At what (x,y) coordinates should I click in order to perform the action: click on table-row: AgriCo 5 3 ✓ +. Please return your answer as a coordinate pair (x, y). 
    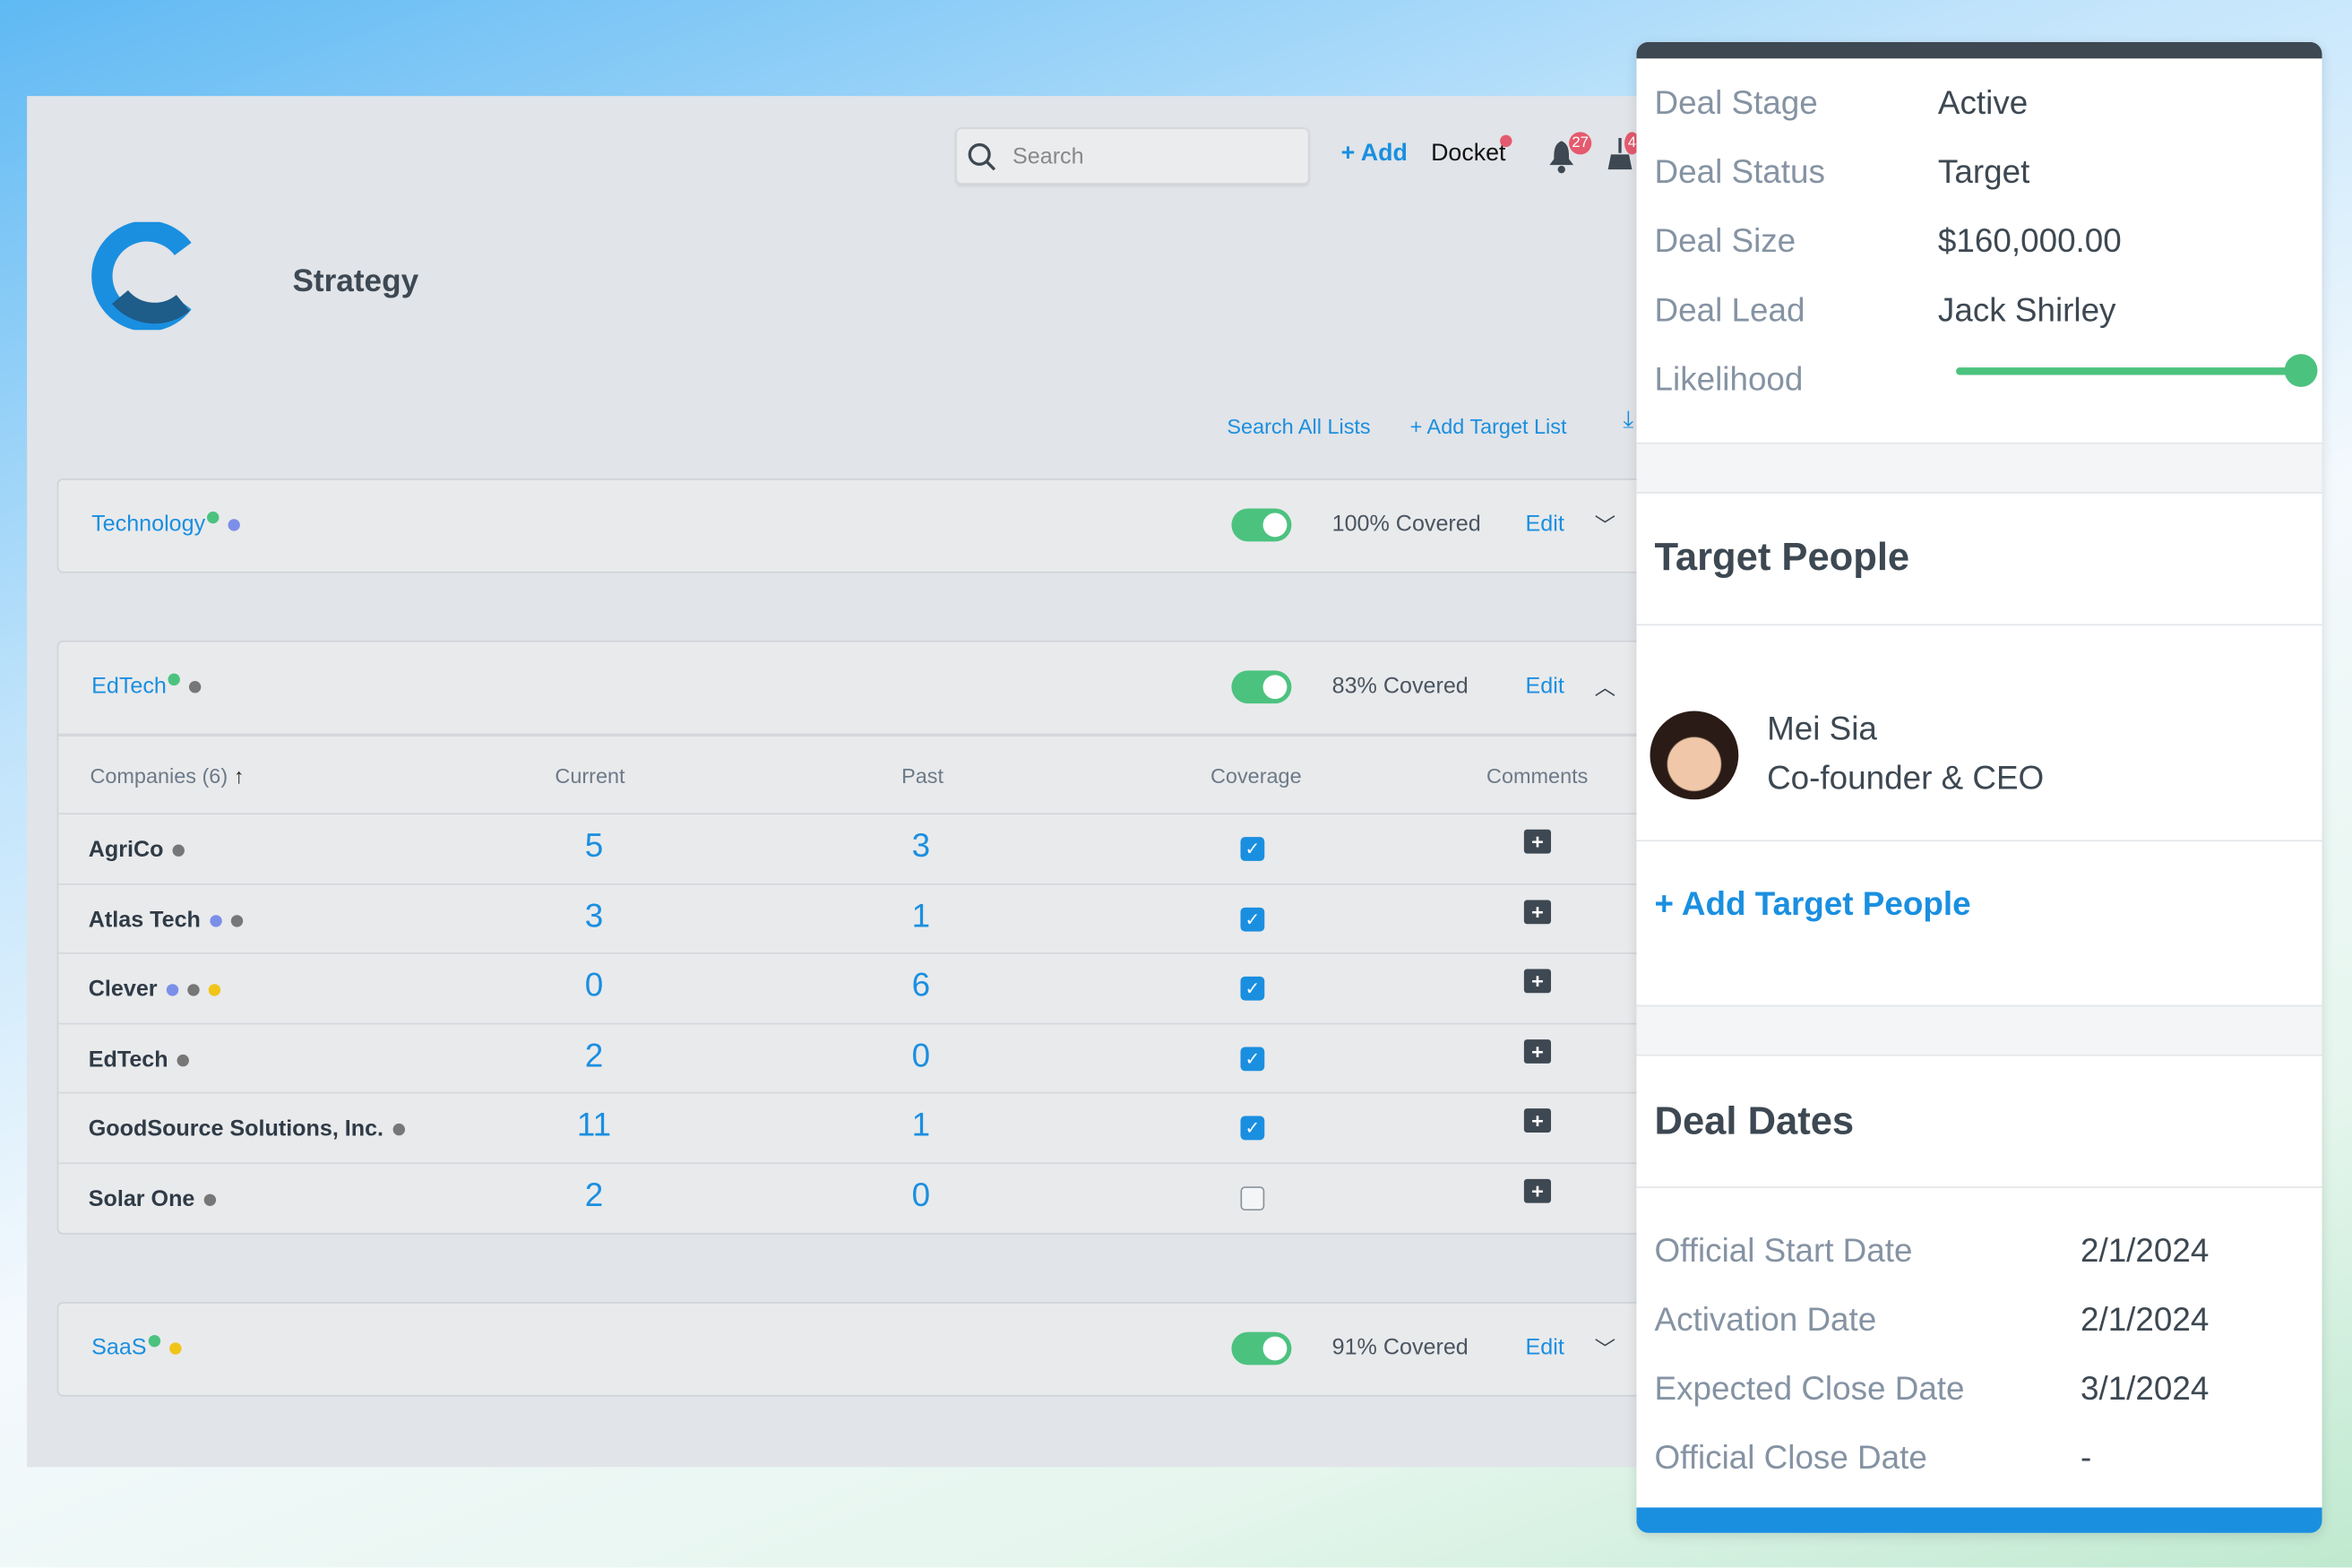
    Looking at the image, I should click on (854, 848).